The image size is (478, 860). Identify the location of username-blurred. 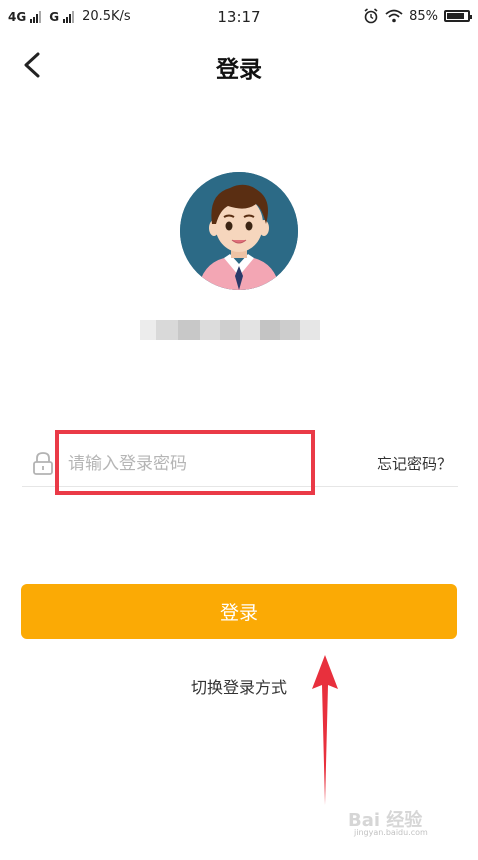
(230, 330).